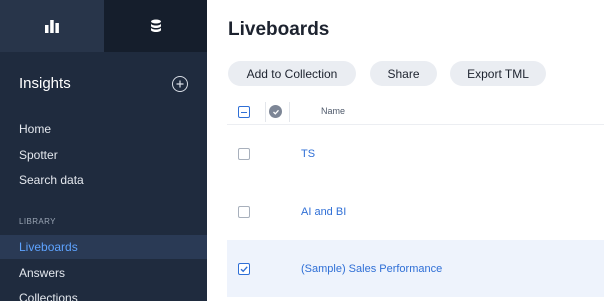  I want to click on table-row: AI and BI, so click(415, 211).